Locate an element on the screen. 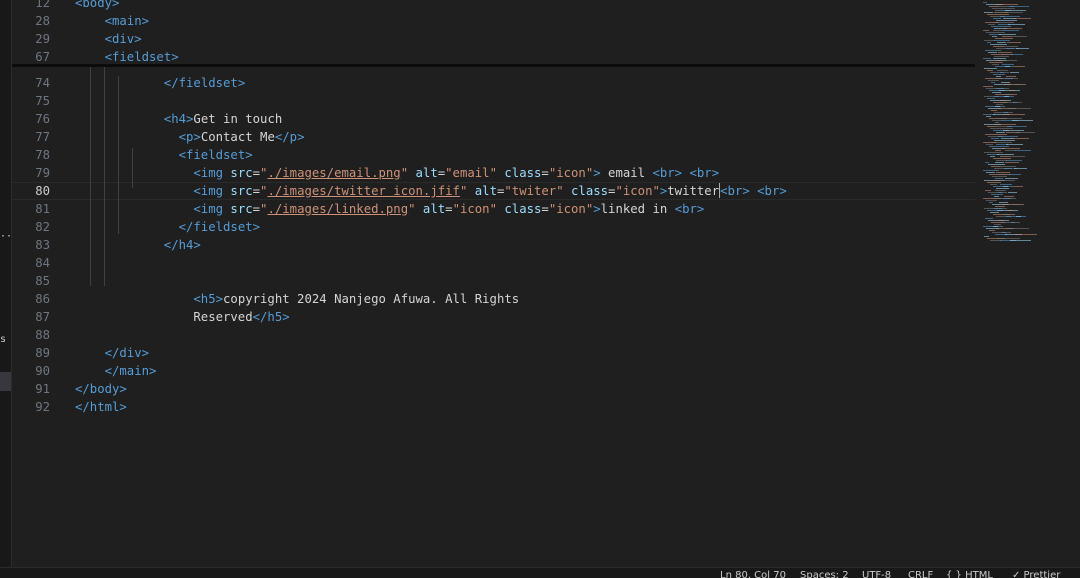 The height and width of the screenshot is (578, 1080). code-line: 78 <fieldset> is located at coordinates (493, 155).